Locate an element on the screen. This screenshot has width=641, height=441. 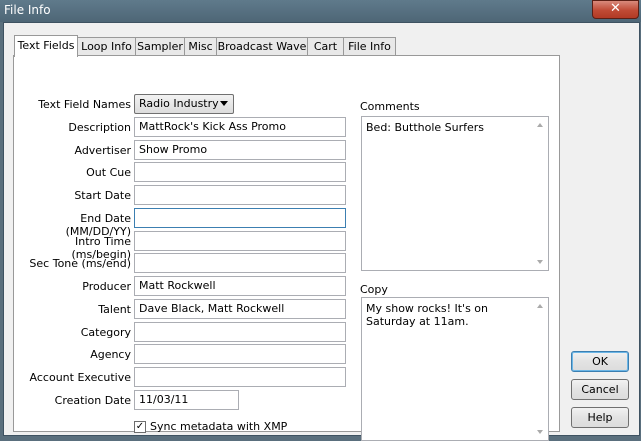
chevron-down-icon is located at coordinates (224, 103).